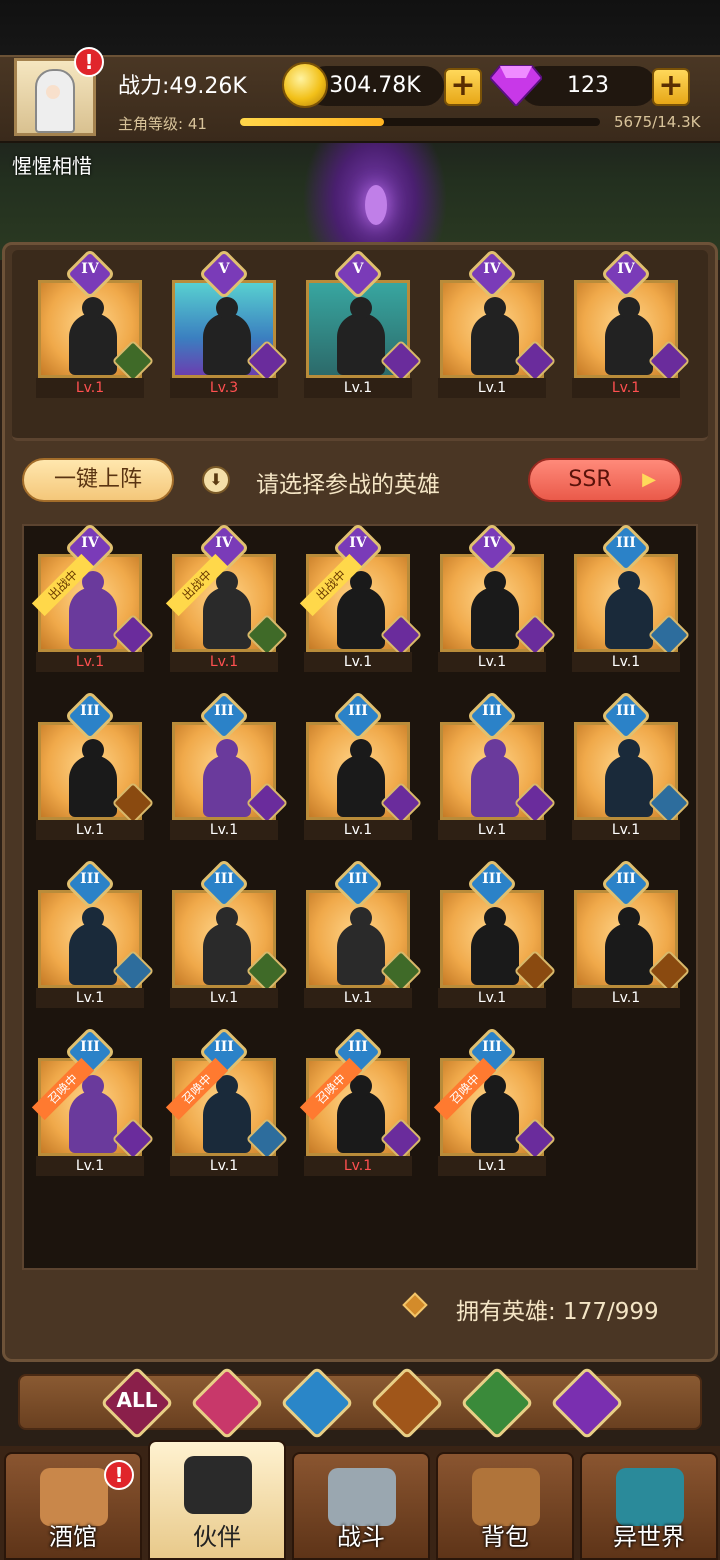  What do you see at coordinates (361, 1537) in the screenshot?
I see `nav-tab-label: 战斗` at bounding box center [361, 1537].